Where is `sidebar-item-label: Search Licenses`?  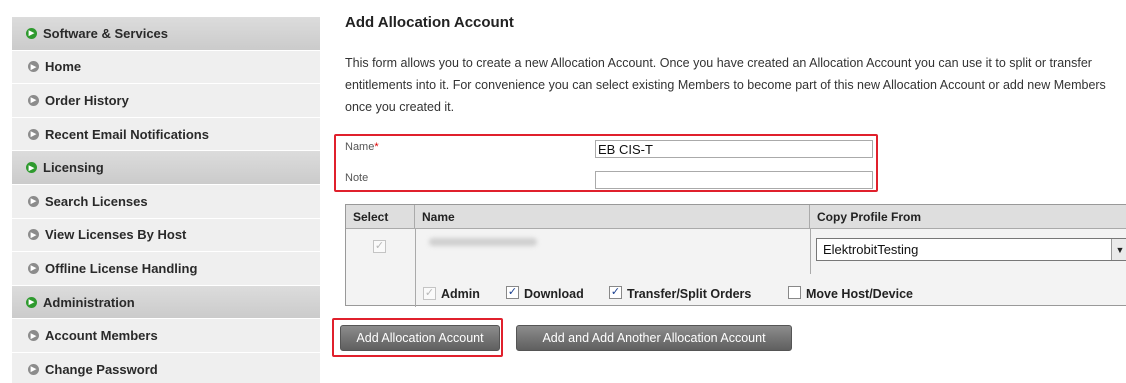 sidebar-item-label: Search Licenses is located at coordinates (96, 201).